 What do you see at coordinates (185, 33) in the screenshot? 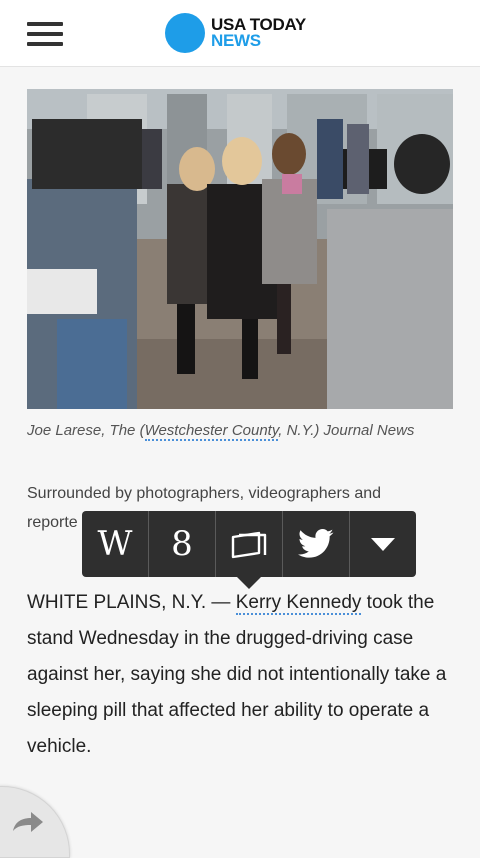
I see `brand-dot-icon` at bounding box center [185, 33].